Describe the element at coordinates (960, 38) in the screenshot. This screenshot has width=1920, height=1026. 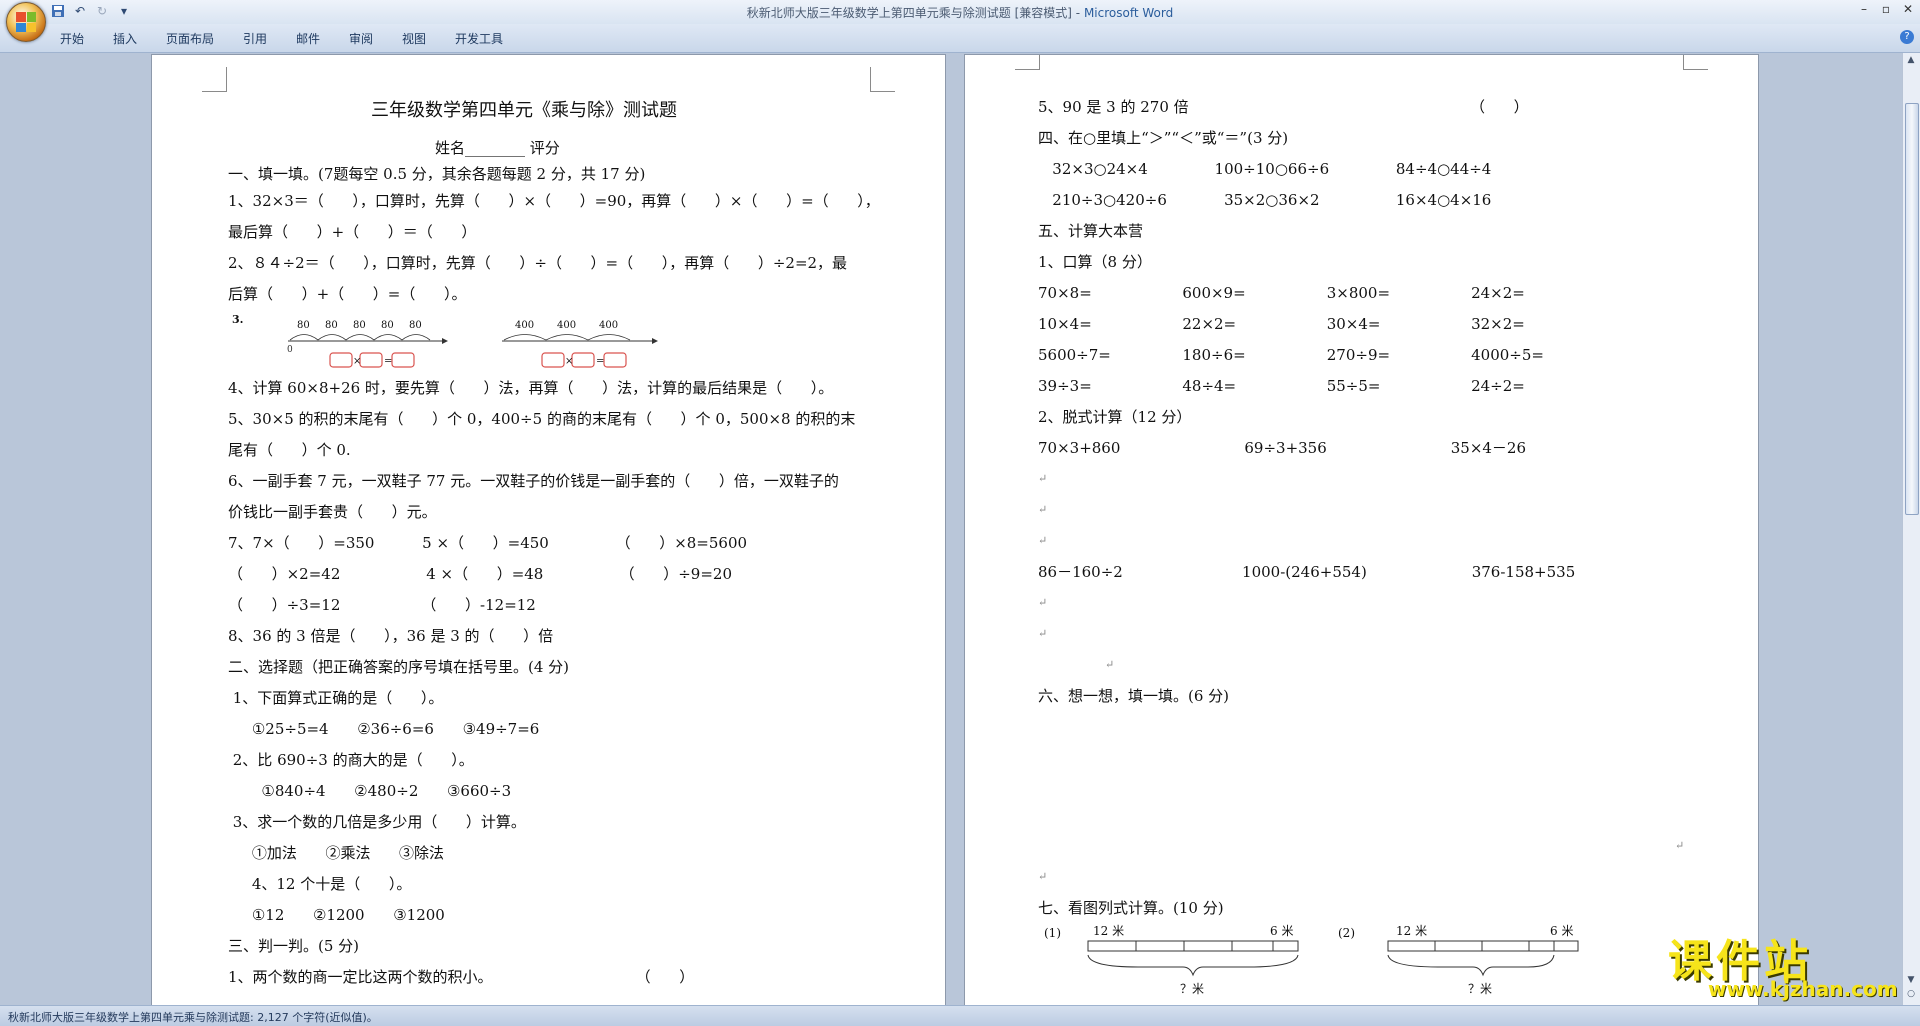
I see `ribbon-tabs: 开始 插入 页面布局 引用 邮件 审阅 视图 开发工具 ?` at that location.